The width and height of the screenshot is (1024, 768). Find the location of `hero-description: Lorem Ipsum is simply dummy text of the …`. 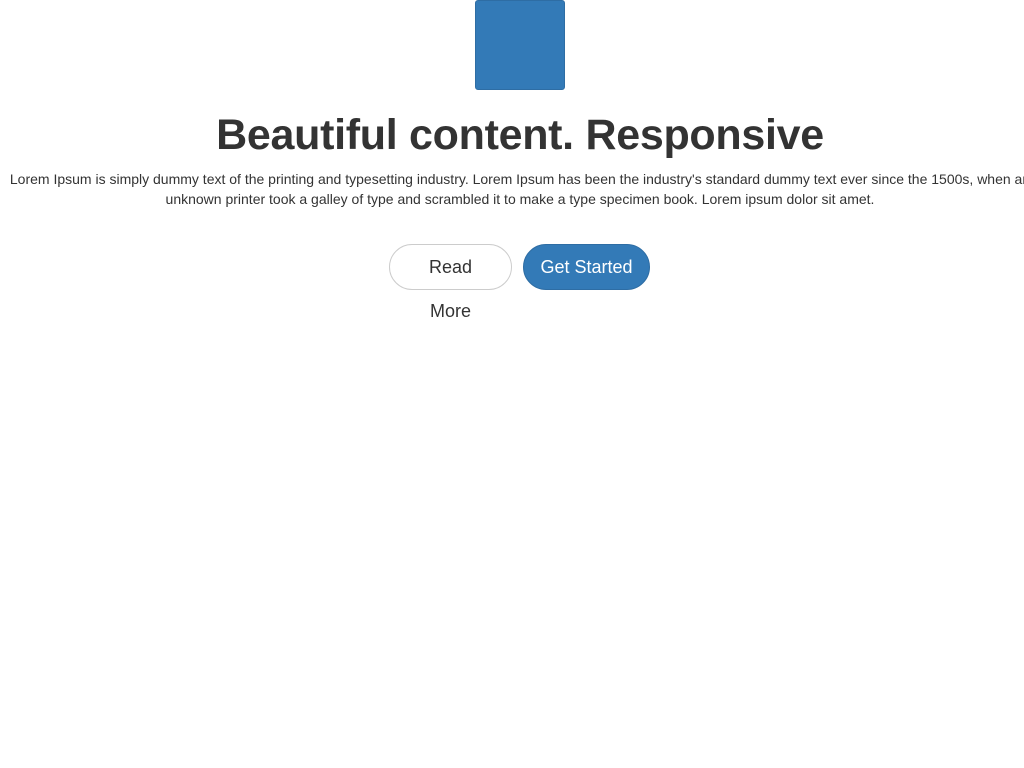

hero-description: Lorem Ipsum is simply dummy text of the … is located at coordinates (516, 189).